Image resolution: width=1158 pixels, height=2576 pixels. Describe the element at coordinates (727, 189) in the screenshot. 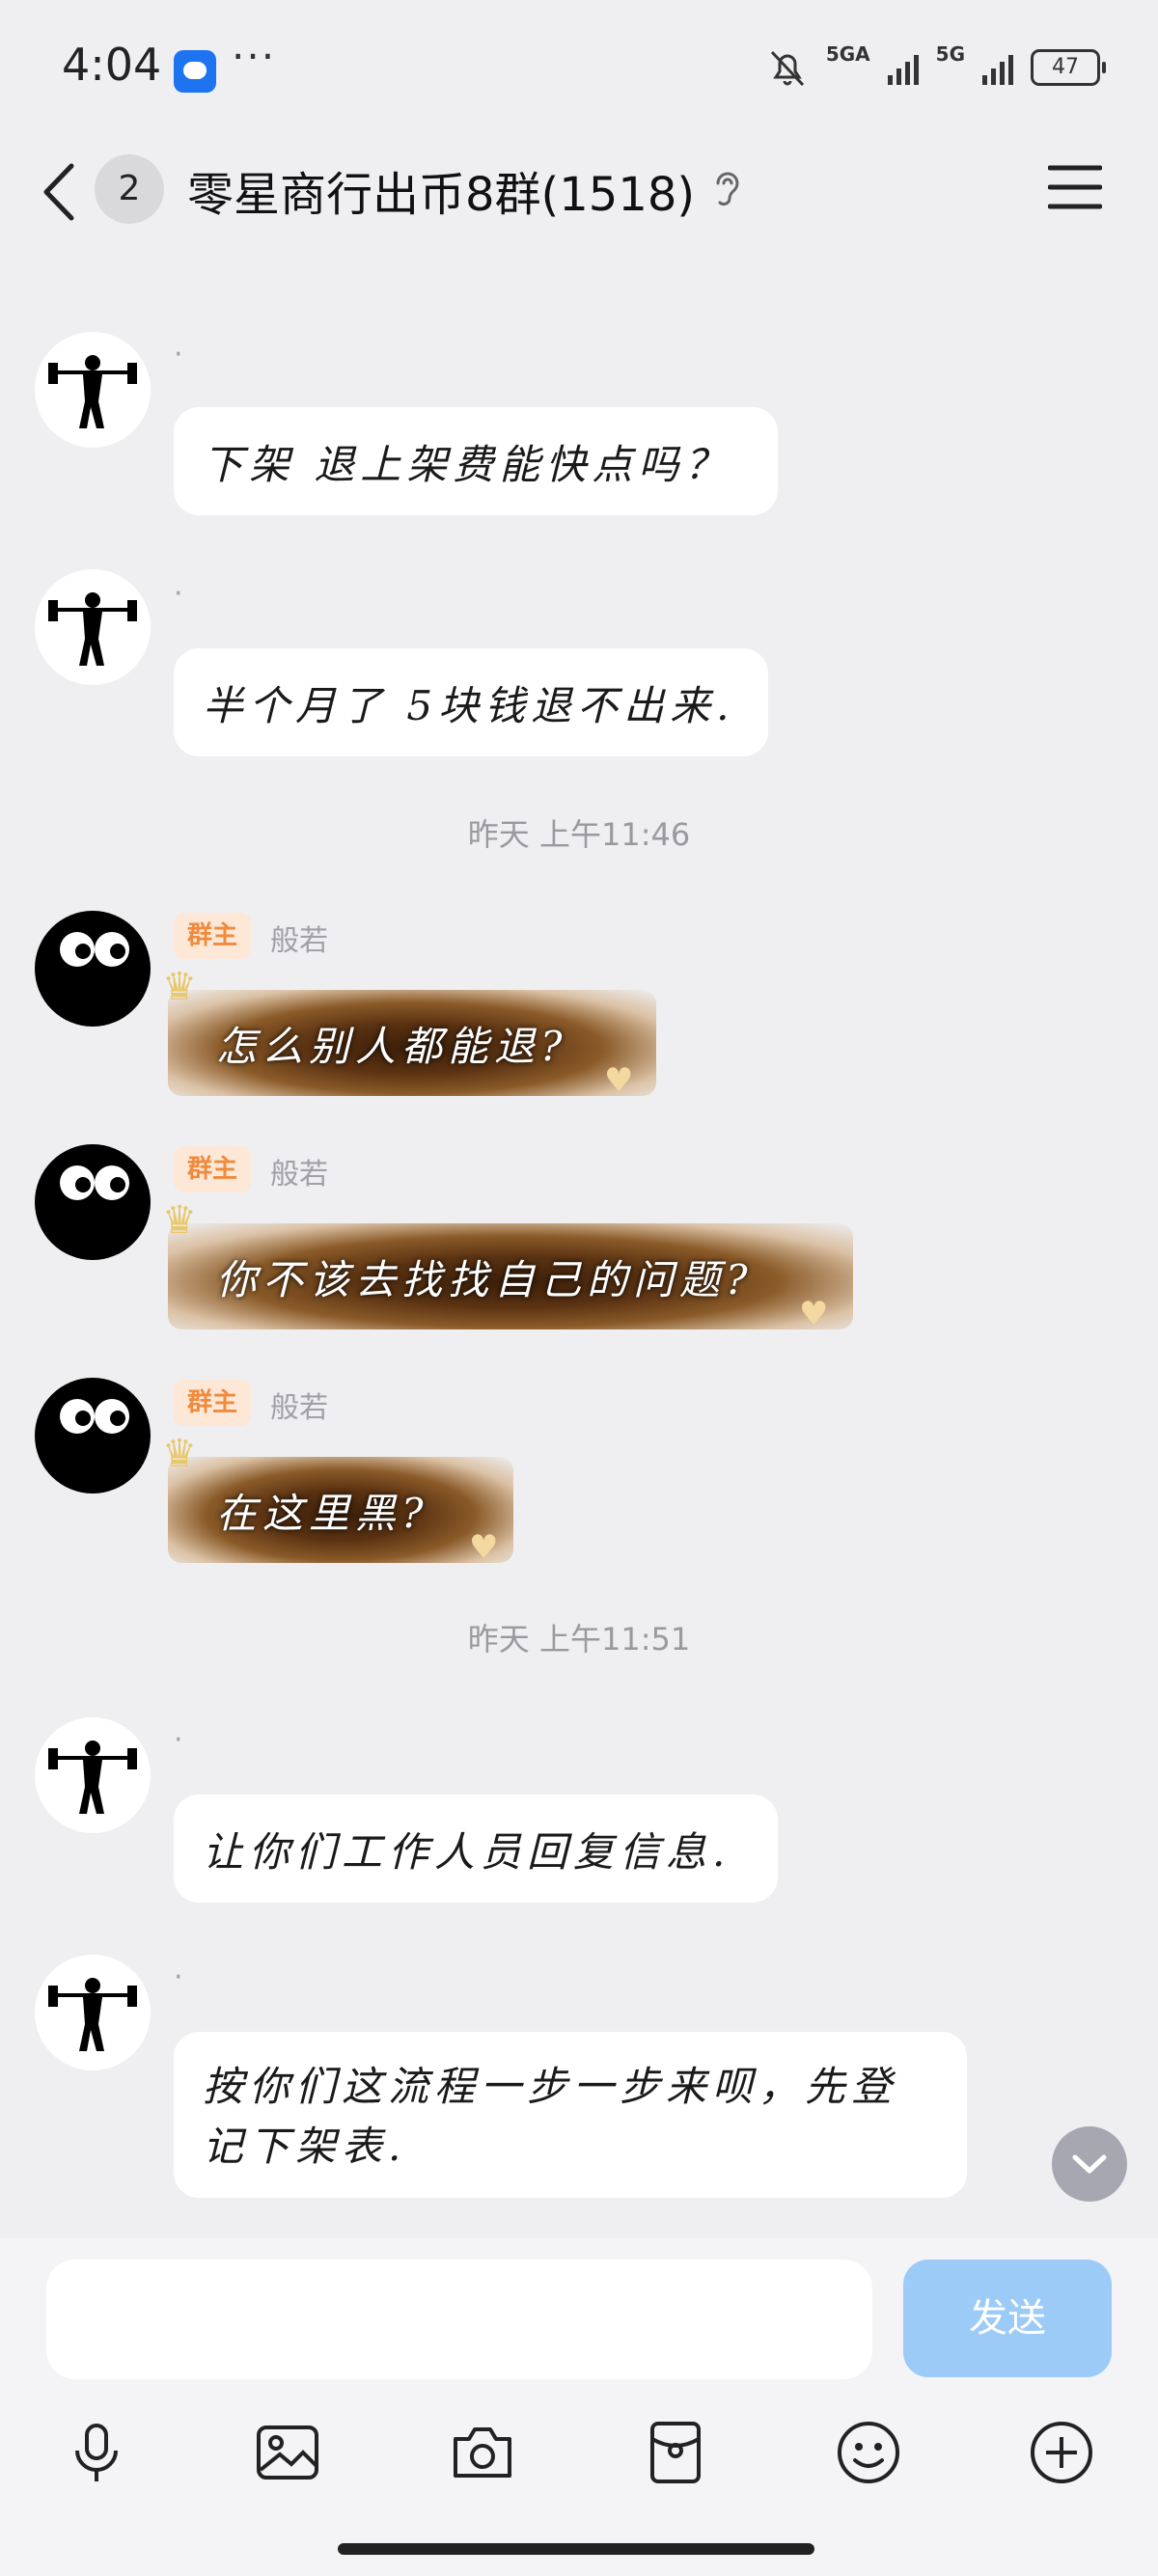

I see `ear-icon` at that location.